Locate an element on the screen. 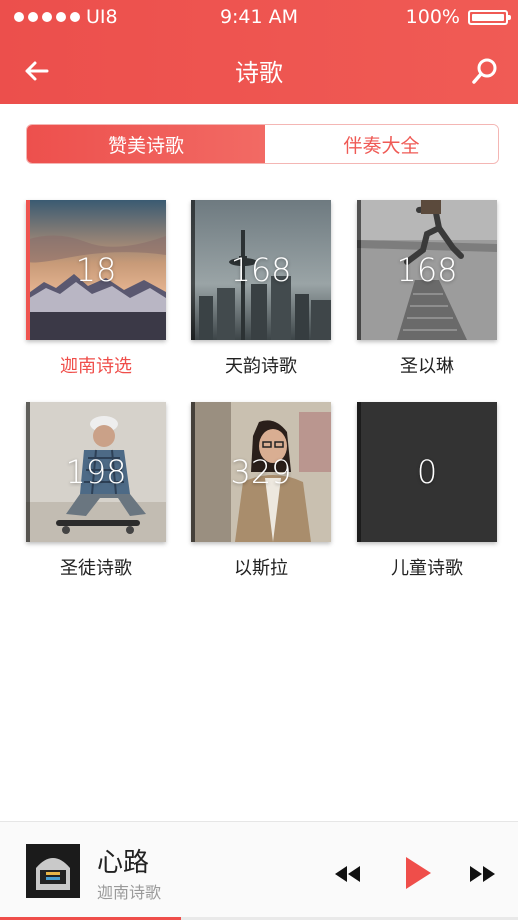  collection-label: 以斯拉 is located at coordinates (261, 568).